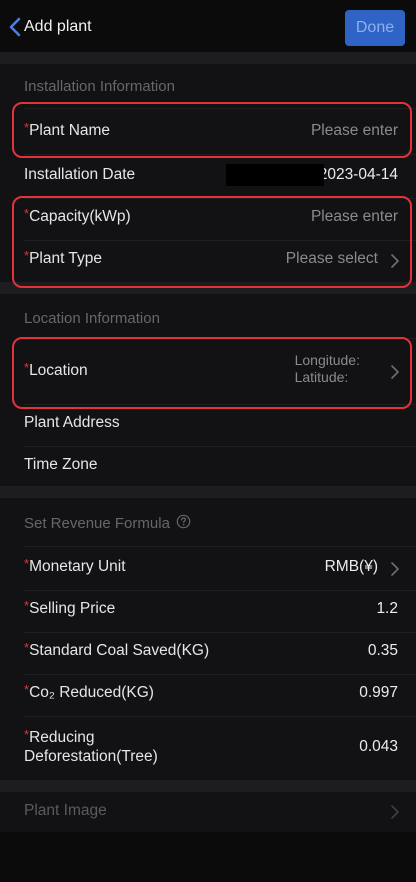 The height and width of the screenshot is (882, 416). What do you see at coordinates (275, 175) in the screenshot?
I see `redaction-block` at bounding box center [275, 175].